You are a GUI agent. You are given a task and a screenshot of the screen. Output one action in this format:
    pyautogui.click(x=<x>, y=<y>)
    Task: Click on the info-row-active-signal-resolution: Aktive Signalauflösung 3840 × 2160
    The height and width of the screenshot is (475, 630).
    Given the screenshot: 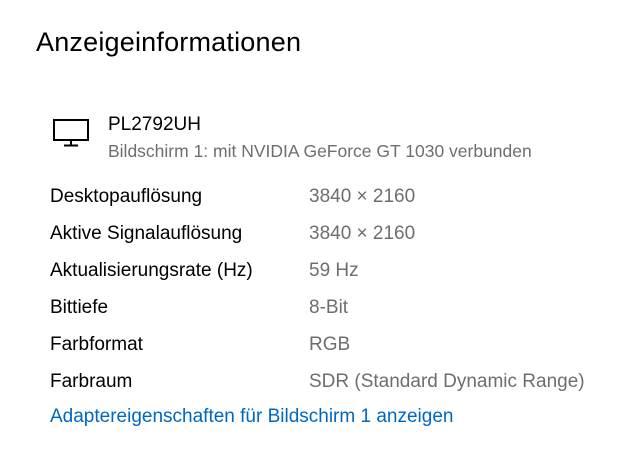 What is the action you would take?
    pyautogui.click(x=335, y=239)
    